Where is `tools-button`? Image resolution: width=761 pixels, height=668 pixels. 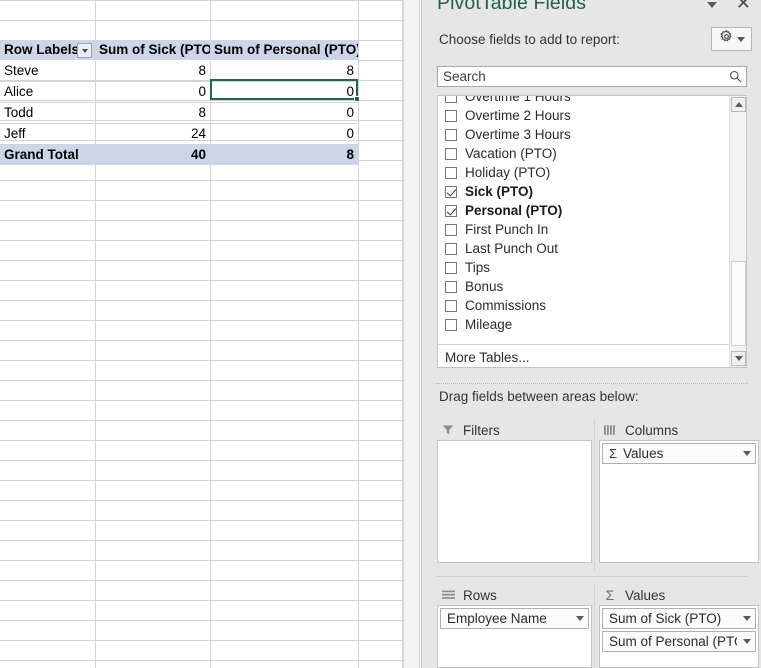 tools-button is located at coordinates (731, 39).